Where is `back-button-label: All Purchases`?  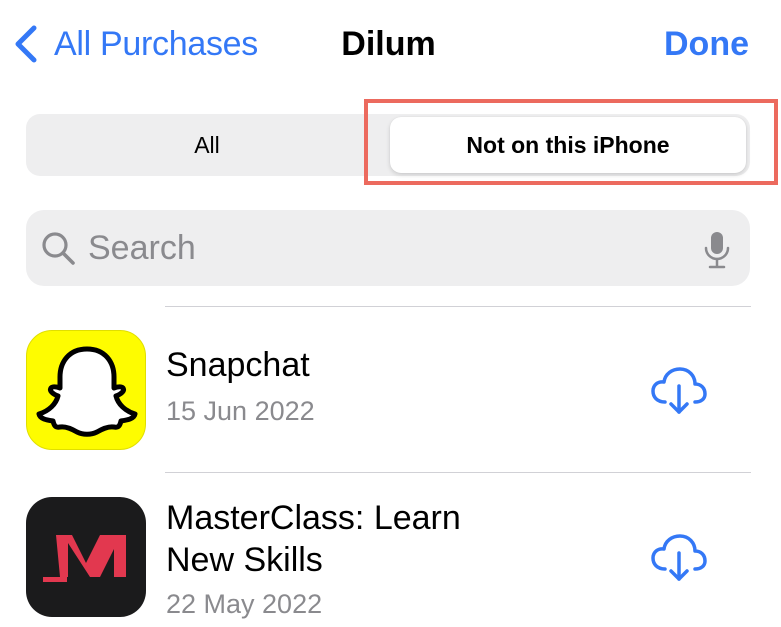
back-button-label: All Purchases is located at coordinates (156, 43).